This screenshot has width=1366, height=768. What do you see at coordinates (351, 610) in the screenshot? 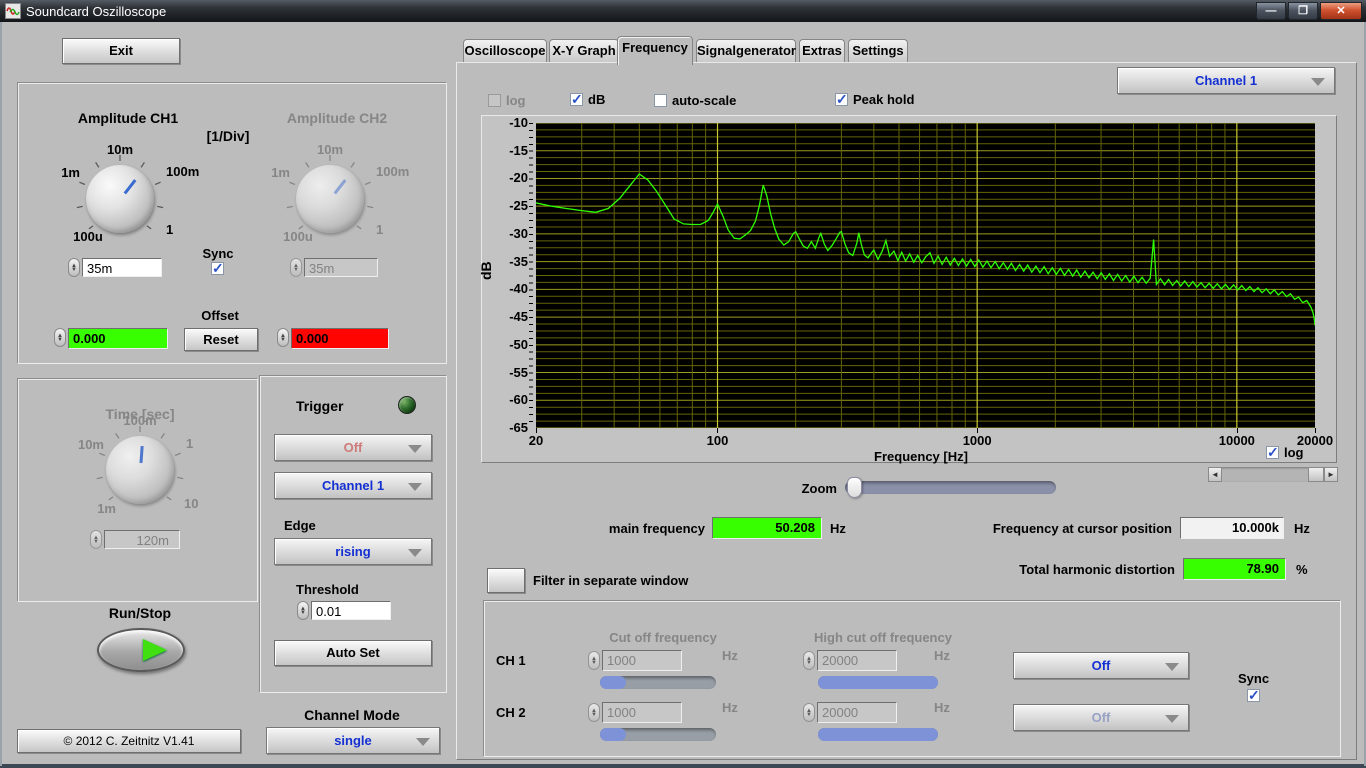
I see `threshold-value: 0.01` at bounding box center [351, 610].